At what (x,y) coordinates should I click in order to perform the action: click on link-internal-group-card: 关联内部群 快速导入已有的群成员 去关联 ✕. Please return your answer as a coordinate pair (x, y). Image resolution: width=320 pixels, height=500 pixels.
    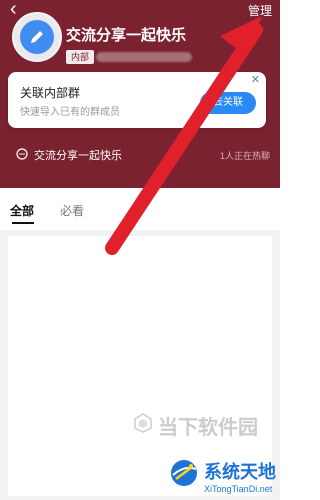
    Looking at the image, I should click on (137, 100).